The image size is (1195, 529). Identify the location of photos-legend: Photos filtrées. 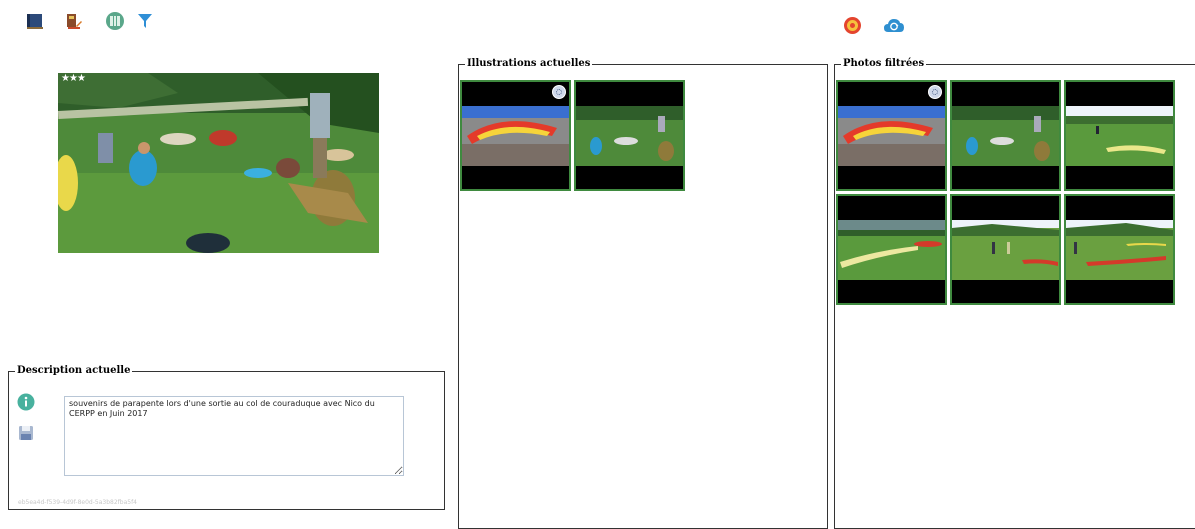
(884, 63).